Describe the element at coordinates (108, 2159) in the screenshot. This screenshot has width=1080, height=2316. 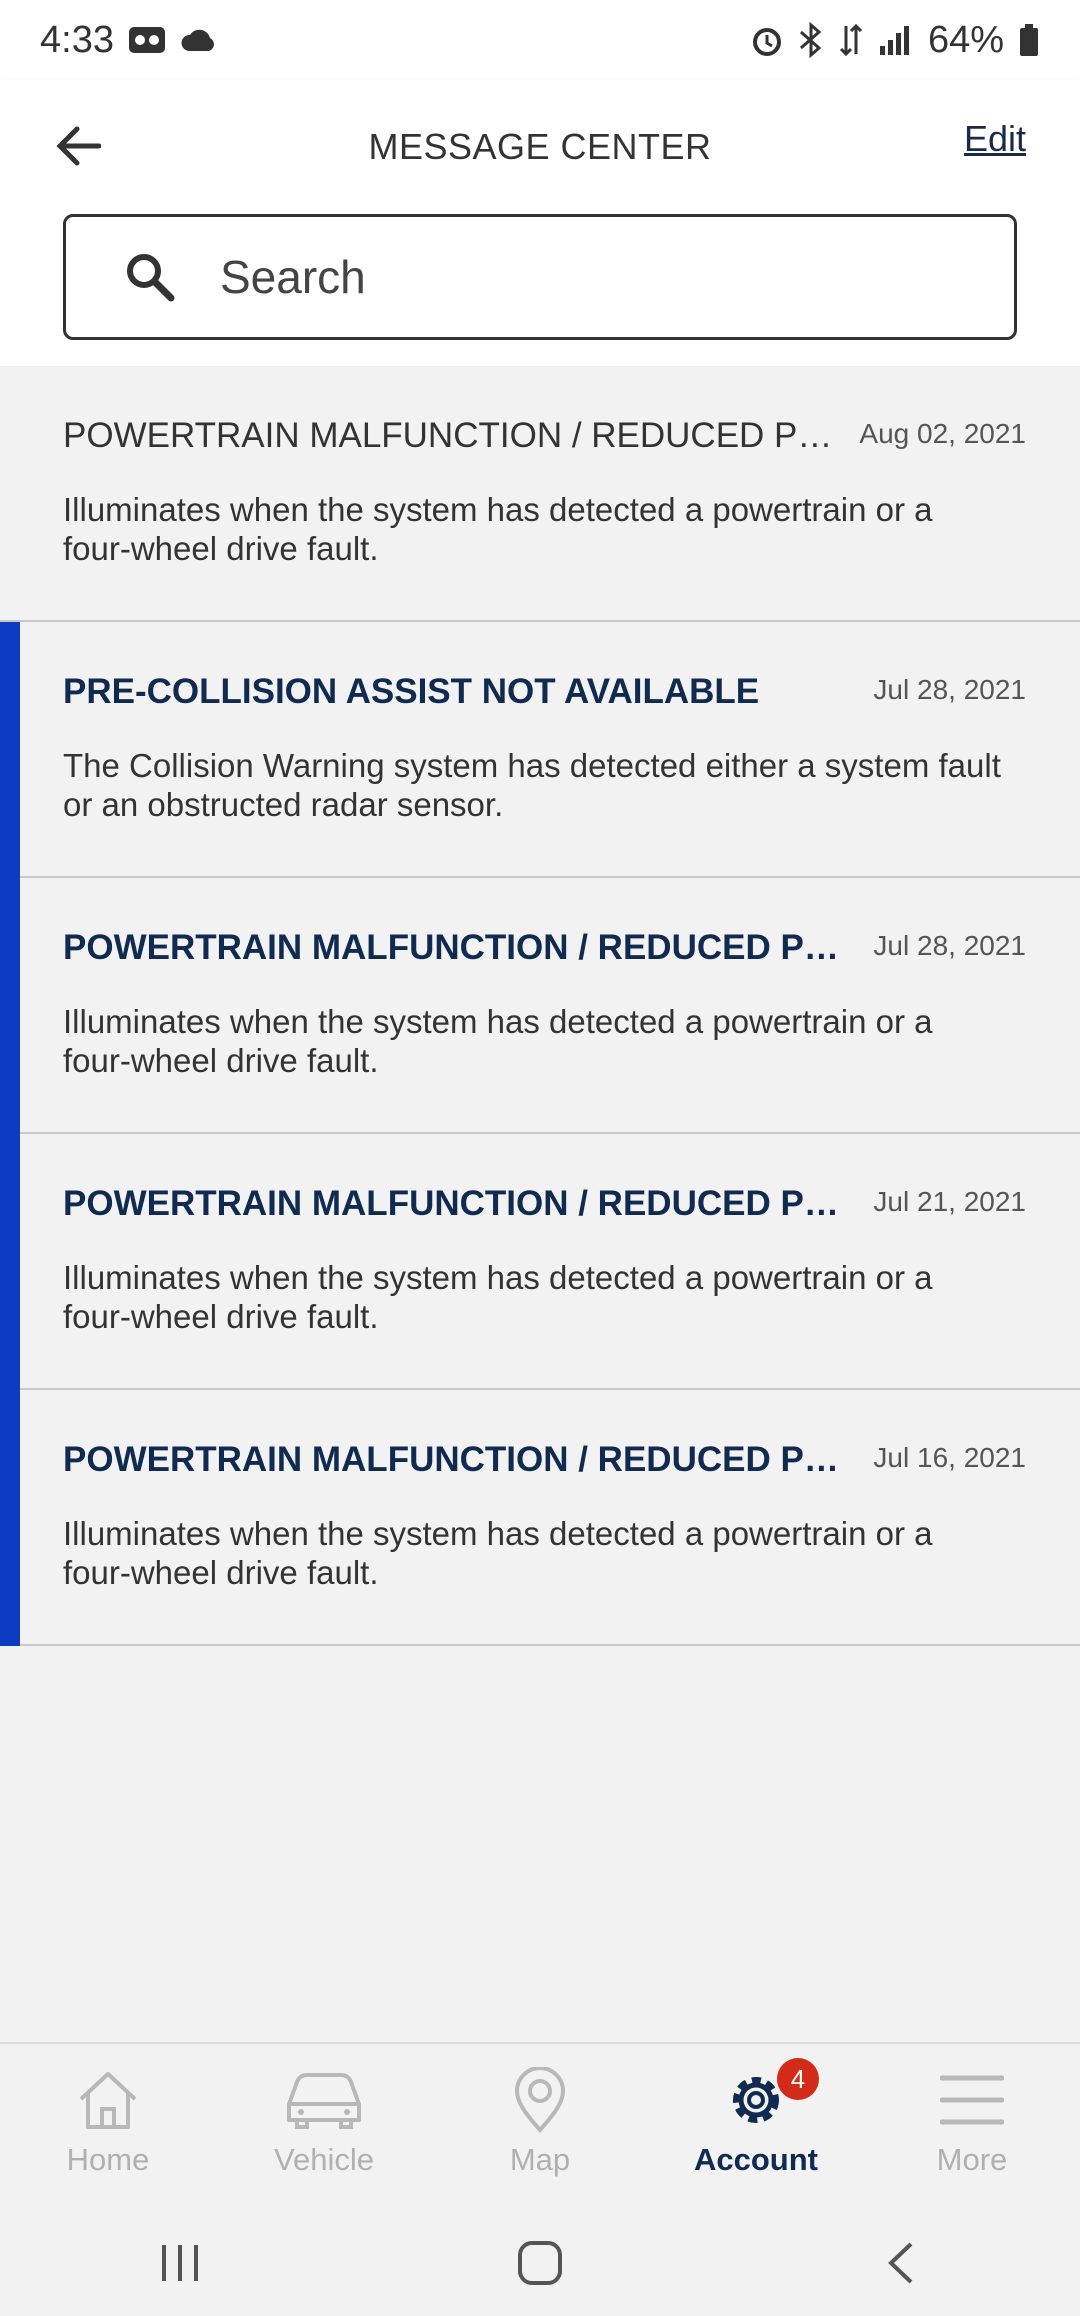
I see `nav-label: Home` at that location.